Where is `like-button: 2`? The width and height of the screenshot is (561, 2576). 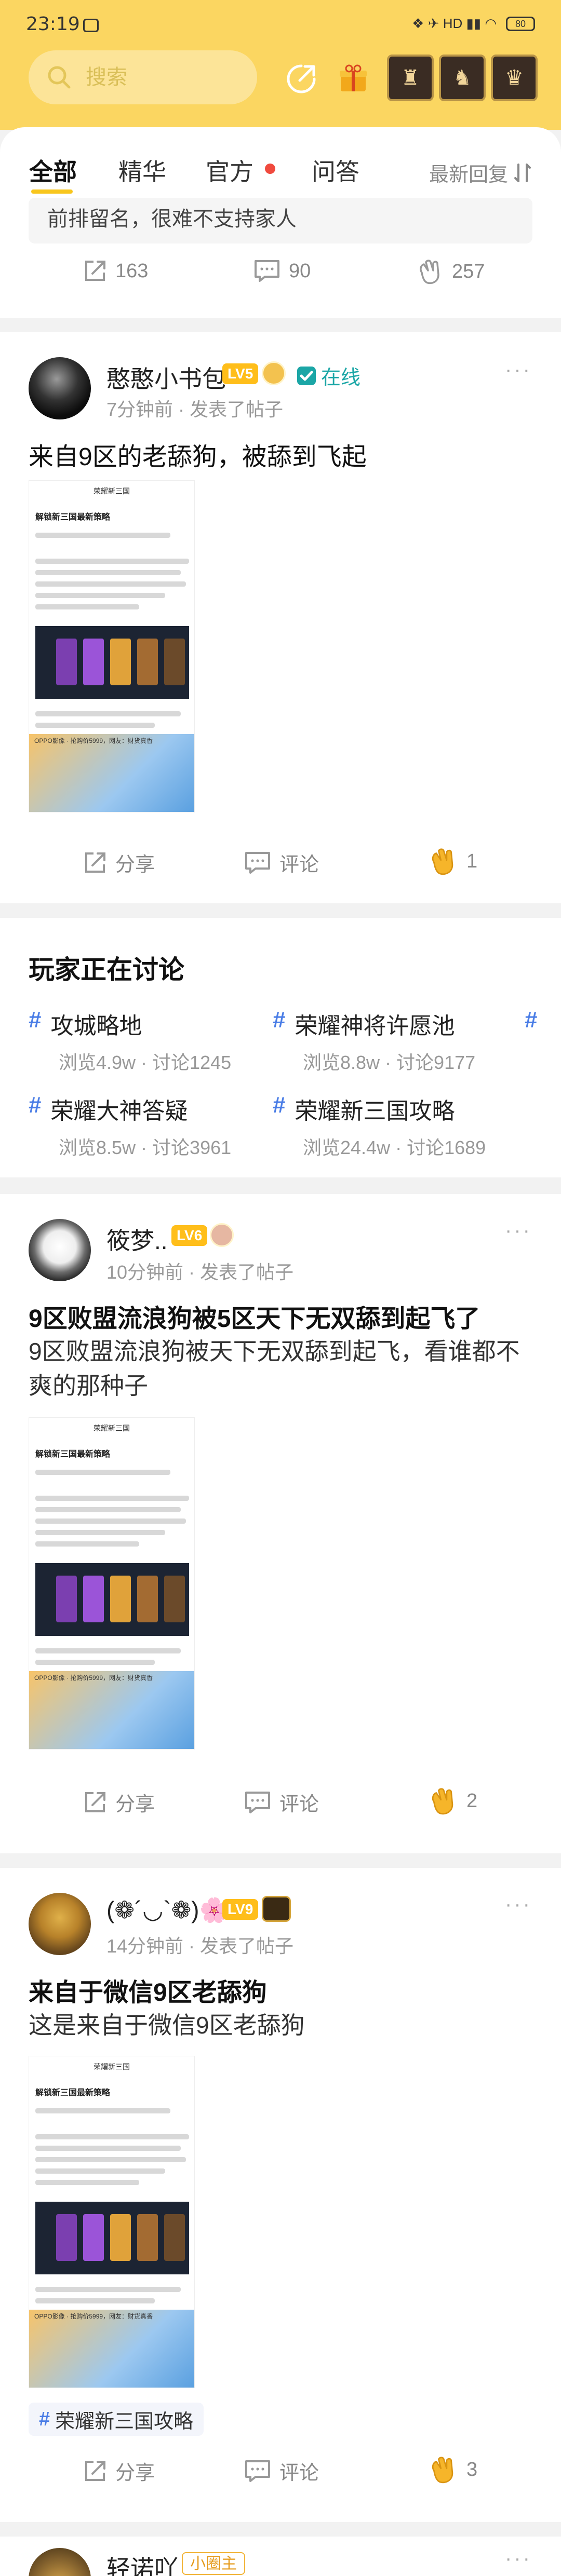
like-button: 2 is located at coordinates (451, 1801).